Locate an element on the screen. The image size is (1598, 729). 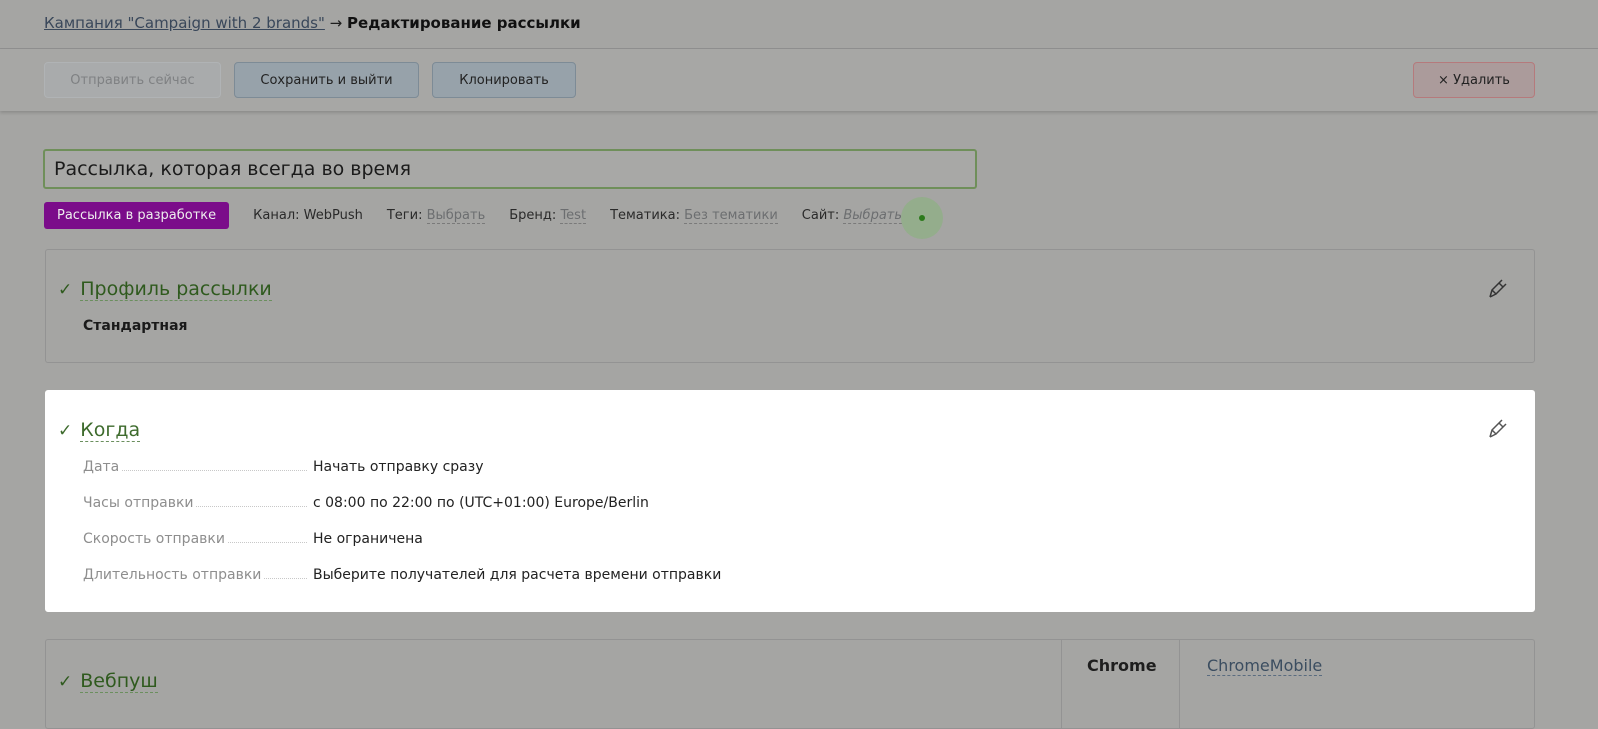
page-title: Редактирование рассылки is located at coordinates (464, 23).